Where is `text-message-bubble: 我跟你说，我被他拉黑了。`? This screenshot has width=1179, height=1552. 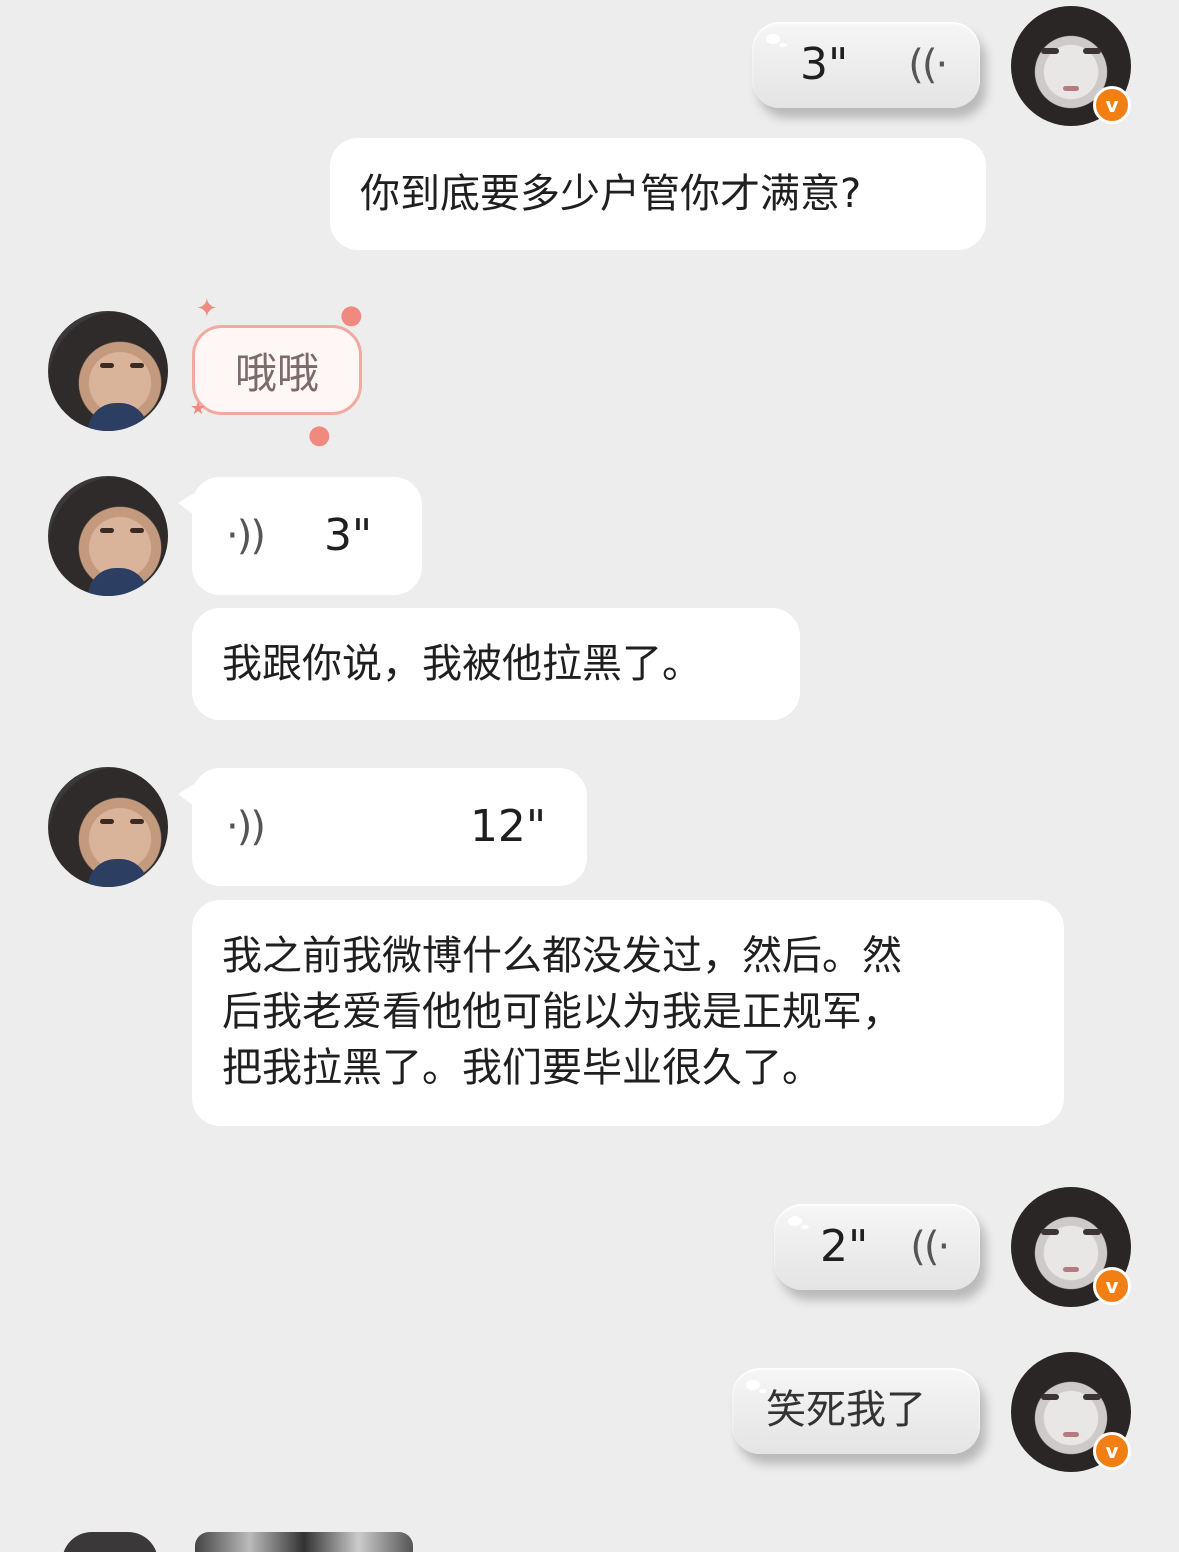
text-message-bubble: 我跟你说，我被他拉黑了。 is located at coordinates (496, 664).